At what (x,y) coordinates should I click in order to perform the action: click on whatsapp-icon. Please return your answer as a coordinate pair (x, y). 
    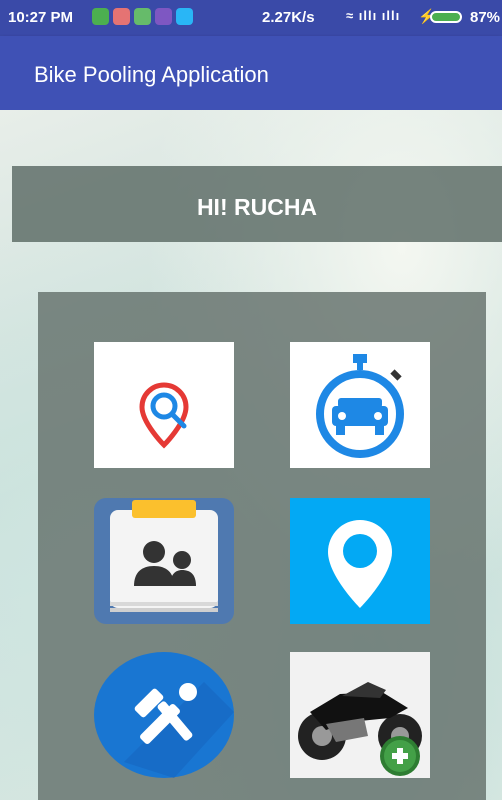
    Looking at the image, I should click on (100, 16).